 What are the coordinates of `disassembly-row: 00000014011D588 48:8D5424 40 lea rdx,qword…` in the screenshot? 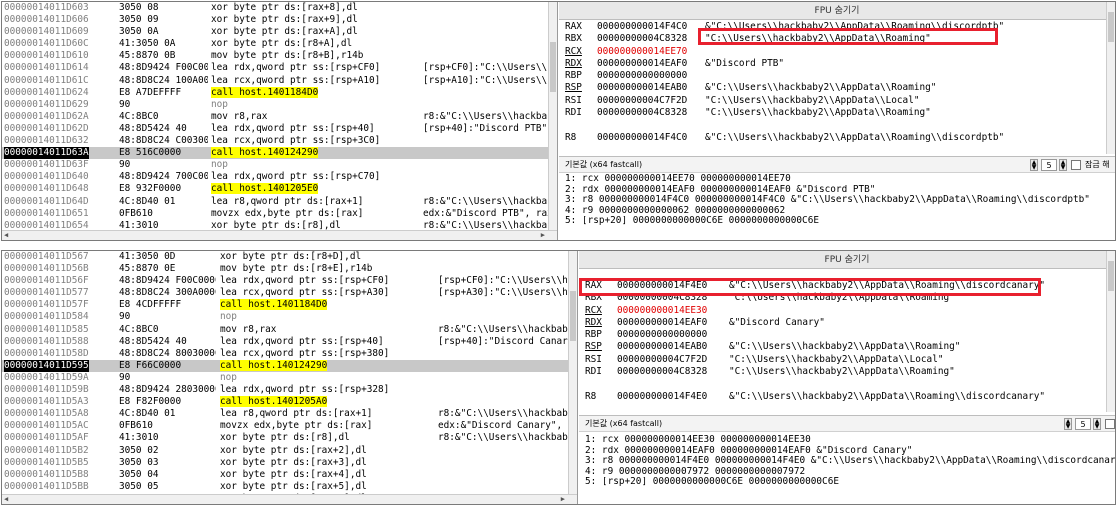 It's located at (289, 342).